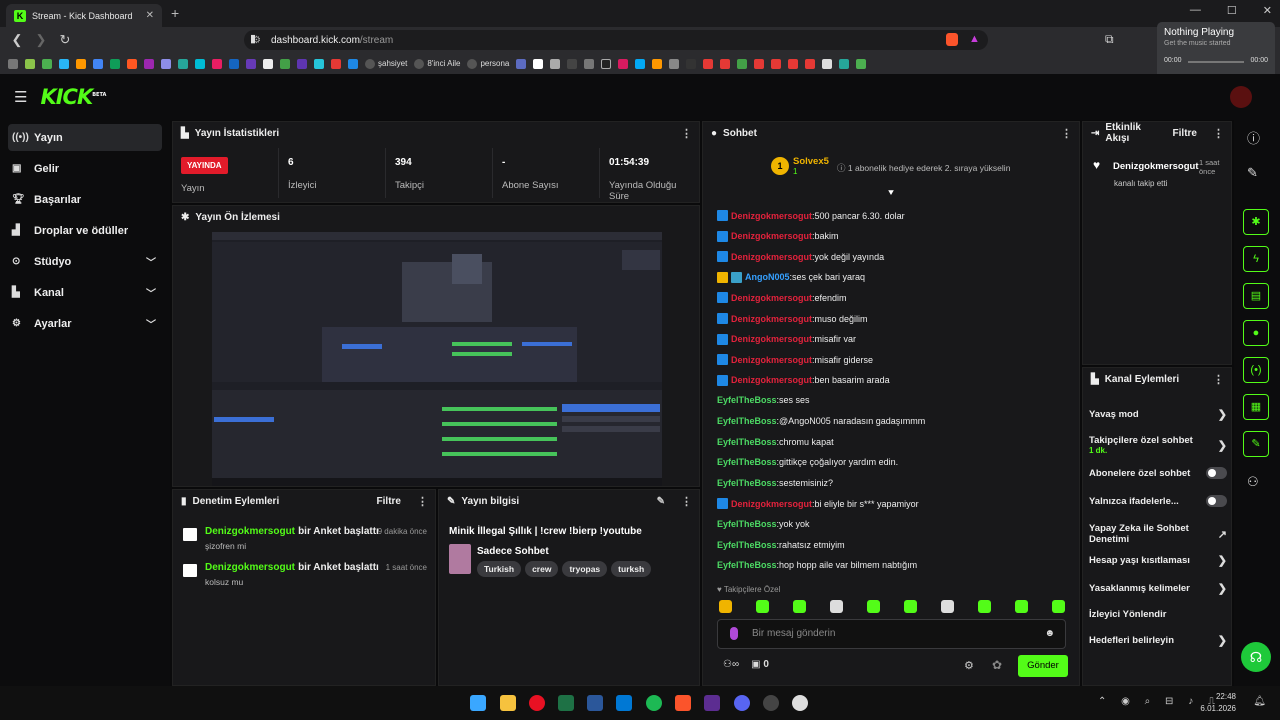  What do you see at coordinates (1256, 370) in the screenshot?
I see `broadcast-toggle-icon: (•)` at bounding box center [1256, 370].